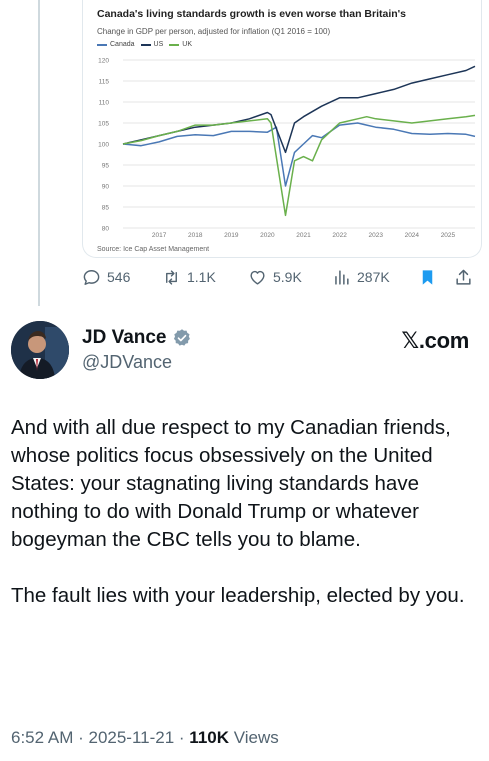  What do you see at coordinates (106, 229) in the screenshot?
I see `y-tick-label: 80` at bounding box center [106, 229].